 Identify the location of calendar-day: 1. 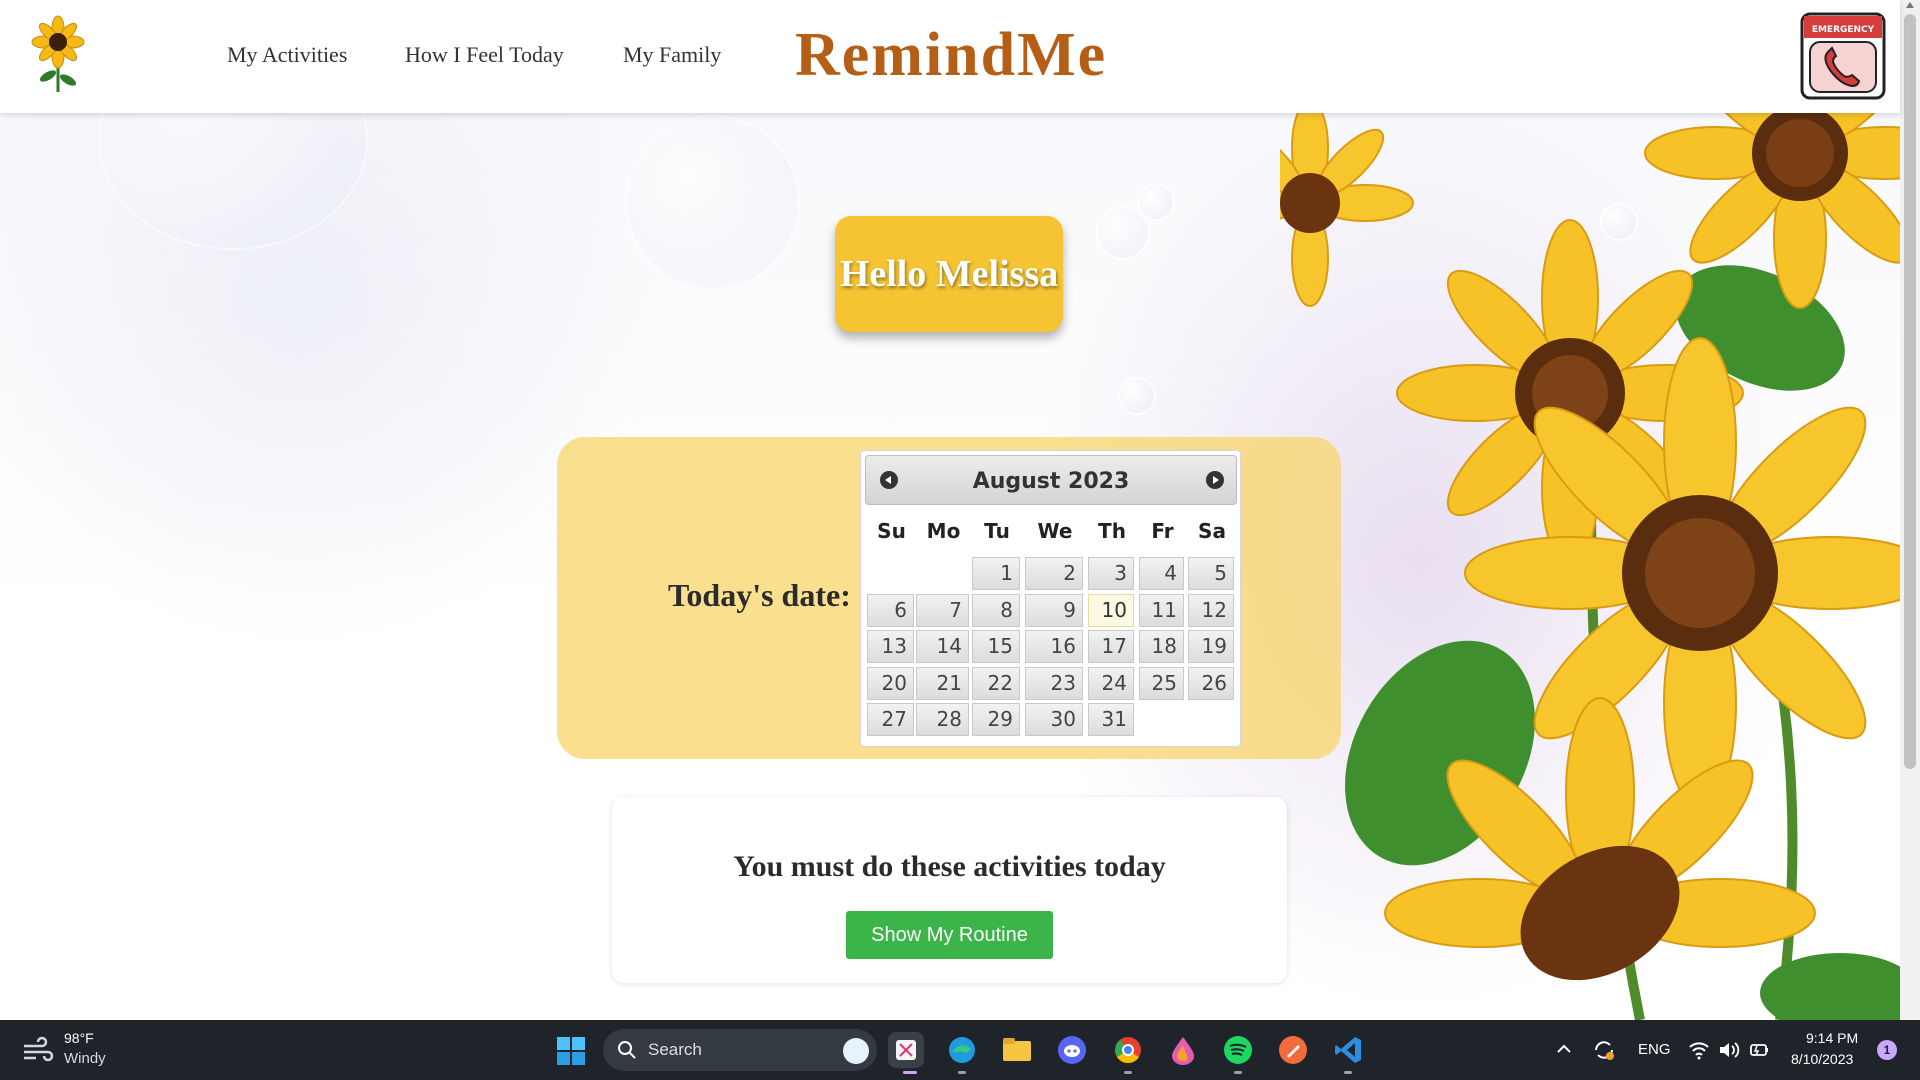
(996, 573).